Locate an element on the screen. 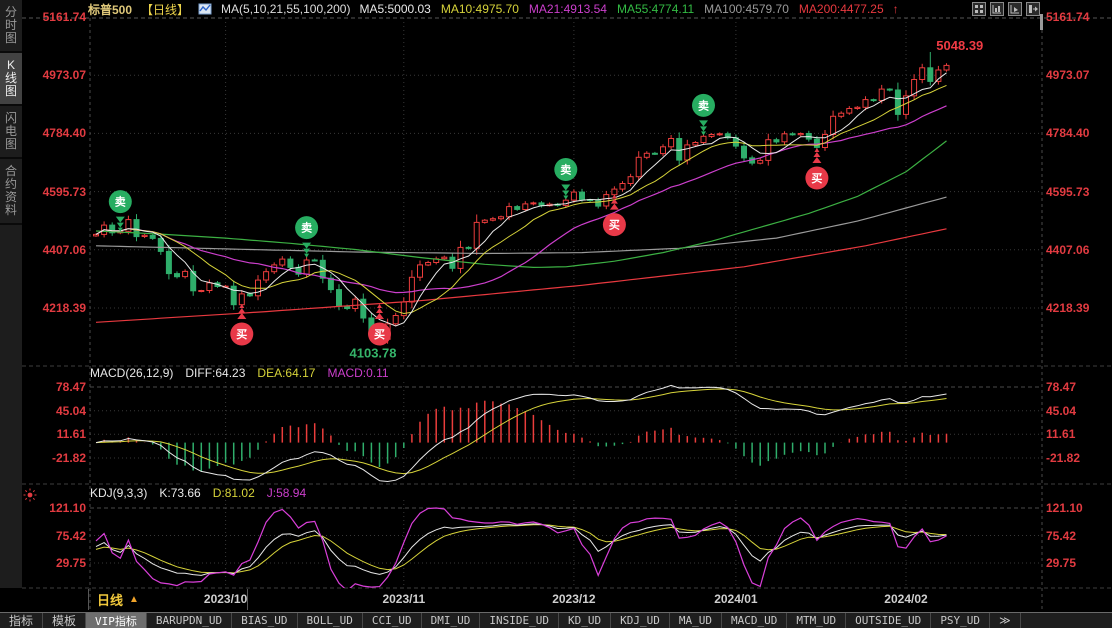 This screenshot has width=1112, height=628. kdj-axis-label-right: 121.10 is located at coordinates (1064, 508).